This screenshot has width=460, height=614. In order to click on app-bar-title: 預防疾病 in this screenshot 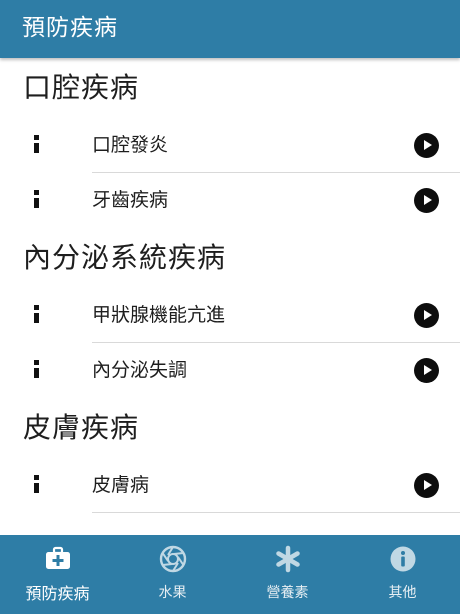, I will do `click(70, 28)`.